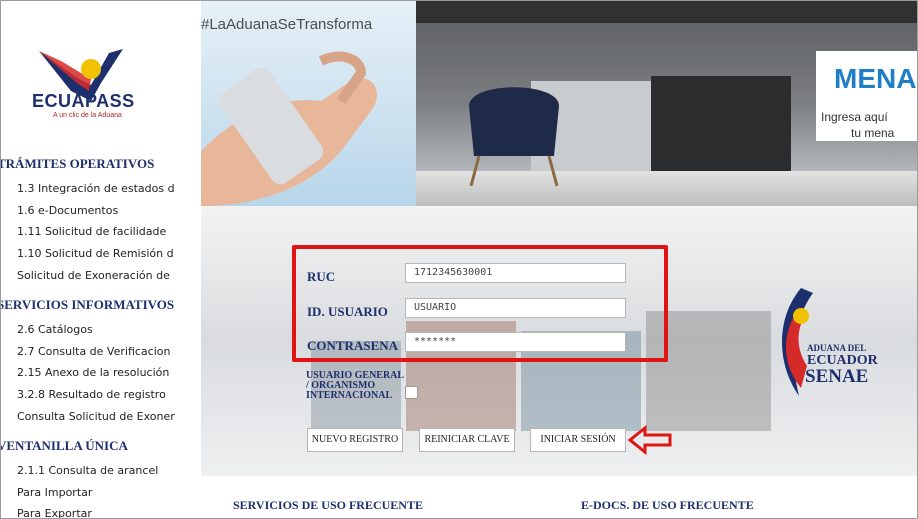 Image resolution: width=918 pixels, height=519 pixels. Describe the element at coordinates (515, 308) in the screenshot. I see `user-id-input: USUARIO` at that location.